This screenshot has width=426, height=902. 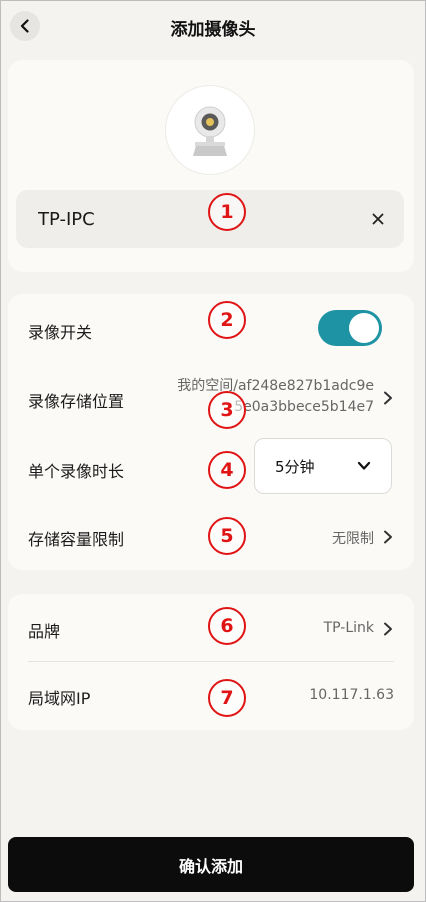 I want to click on storage-location-label: 录像存储位置, so click(x=76, y=401).